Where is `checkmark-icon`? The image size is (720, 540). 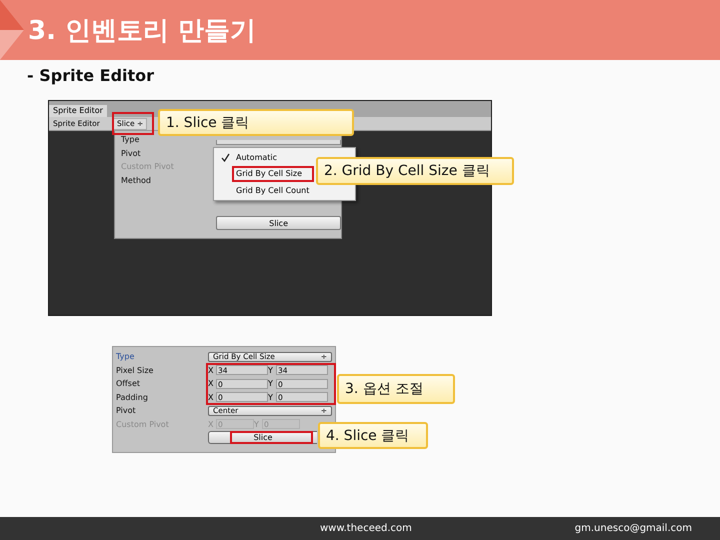
checkmark-icon is located at coordinates (225, 157).